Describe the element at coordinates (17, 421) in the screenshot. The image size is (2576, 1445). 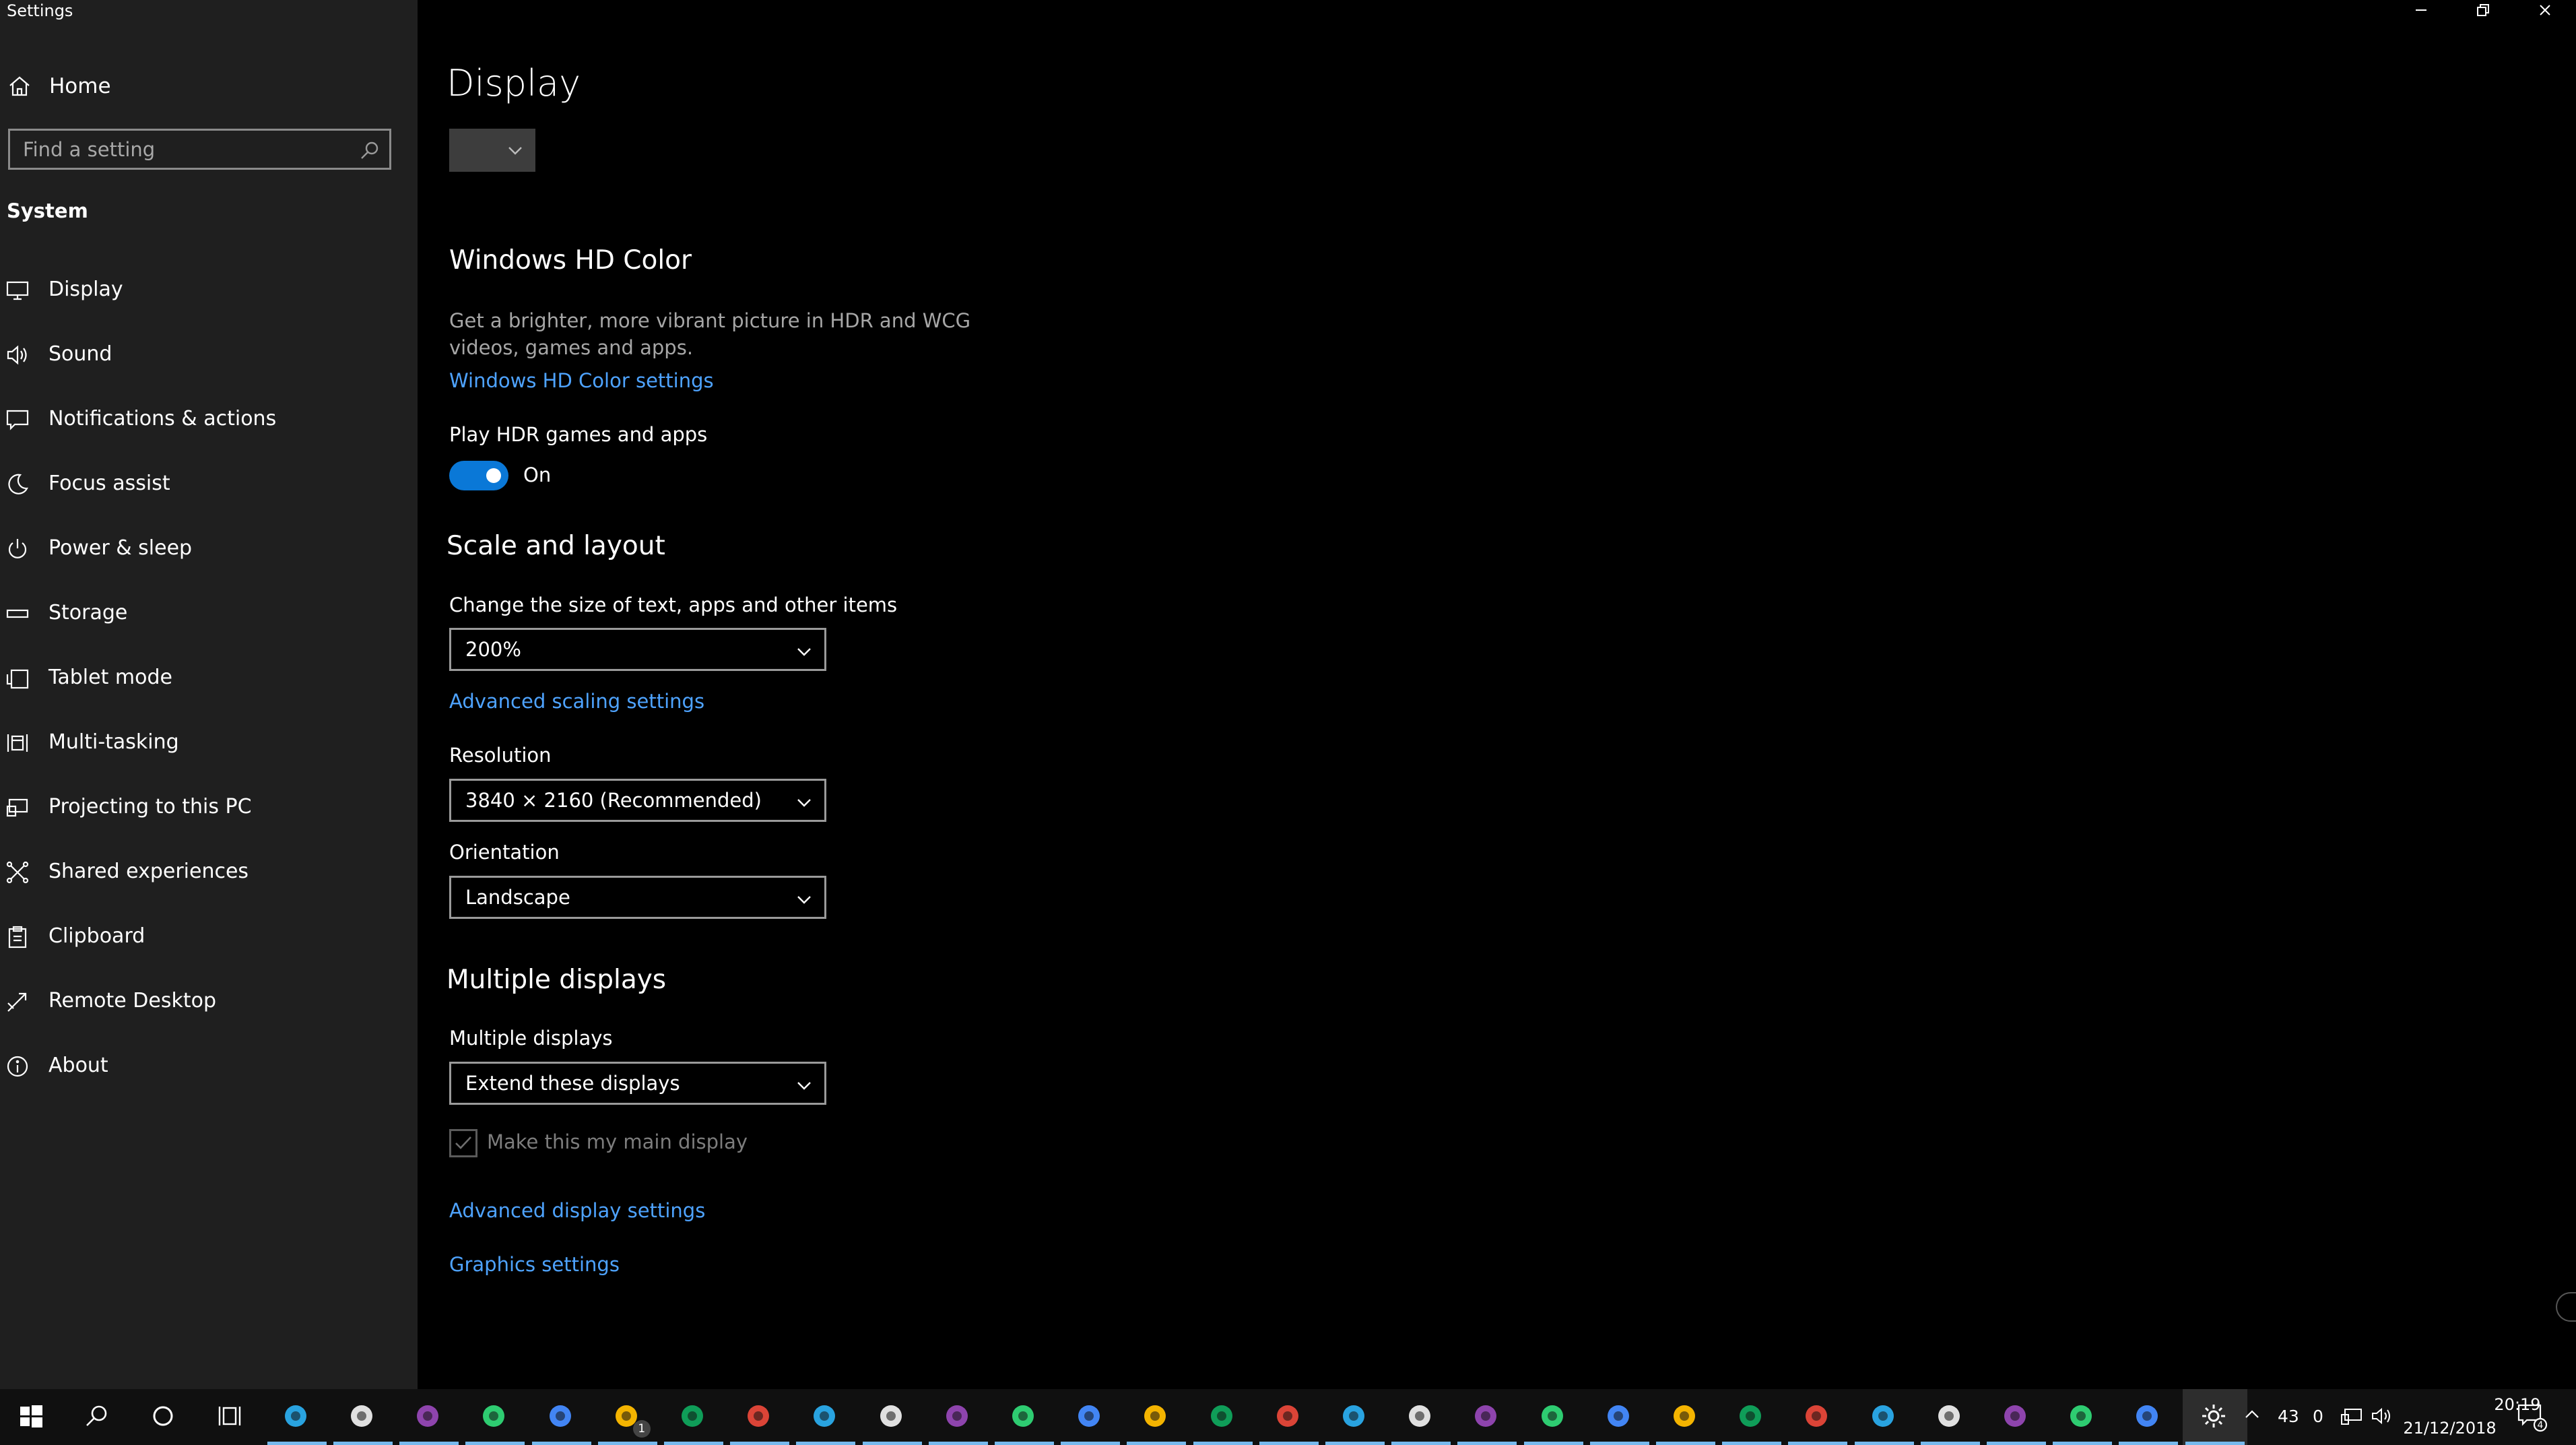
I see `notification-icon` at that location.